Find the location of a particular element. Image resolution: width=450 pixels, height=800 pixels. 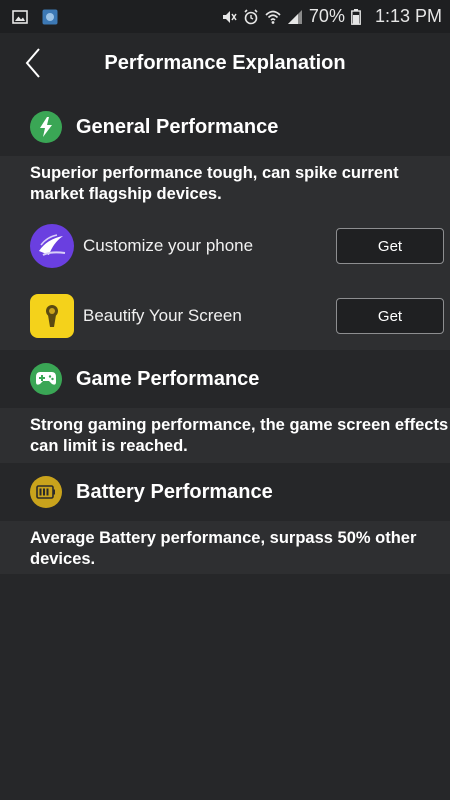

status-bar: 70% 1:13 PM is located at coordinates (225, 16).